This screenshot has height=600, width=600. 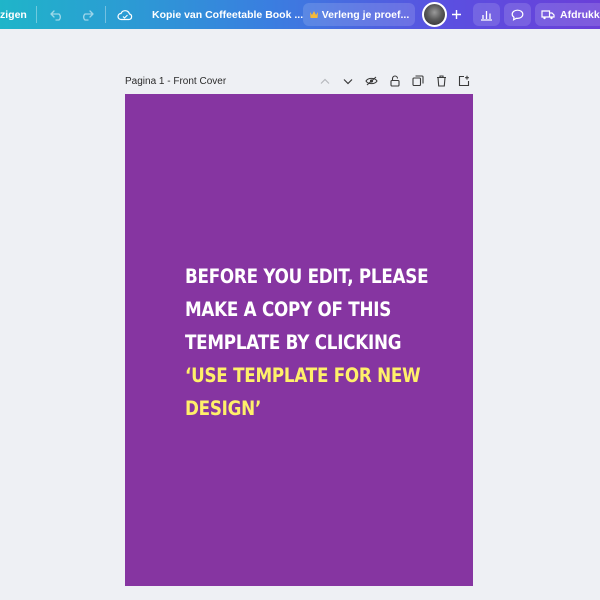 What do you see at coordinates (303, 375) in the screenshot?
I see `text-line-highlight: ‘USE TEMPLATE FOR NEW` at bounding box center [303, 375].